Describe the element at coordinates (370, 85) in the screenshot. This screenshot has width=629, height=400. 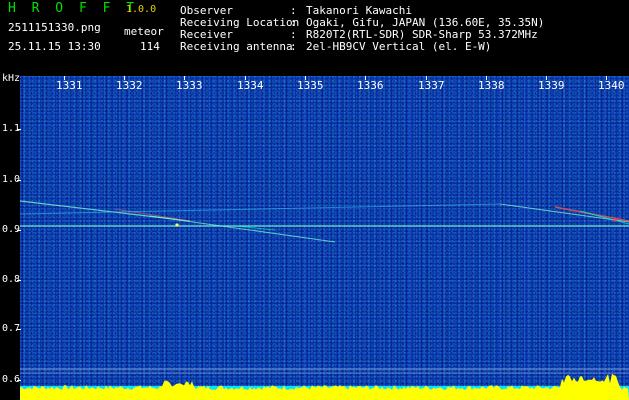
I see `x-tick-1336: 1336` at that location.